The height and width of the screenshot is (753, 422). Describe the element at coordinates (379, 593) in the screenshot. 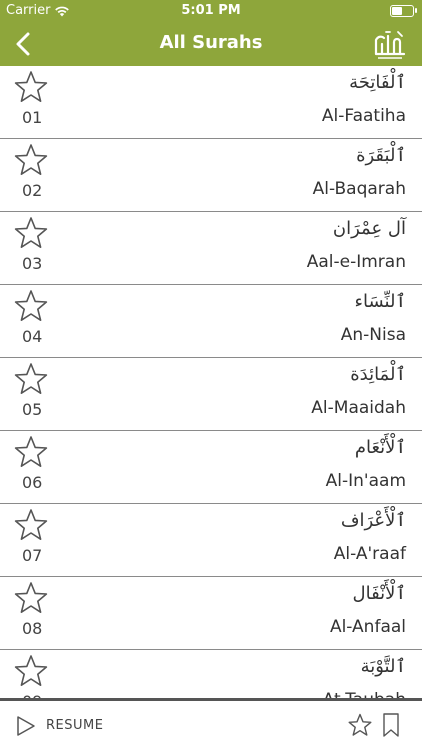

I see `surah-arabic-name: ٱلْأَنْفَال` at that location.